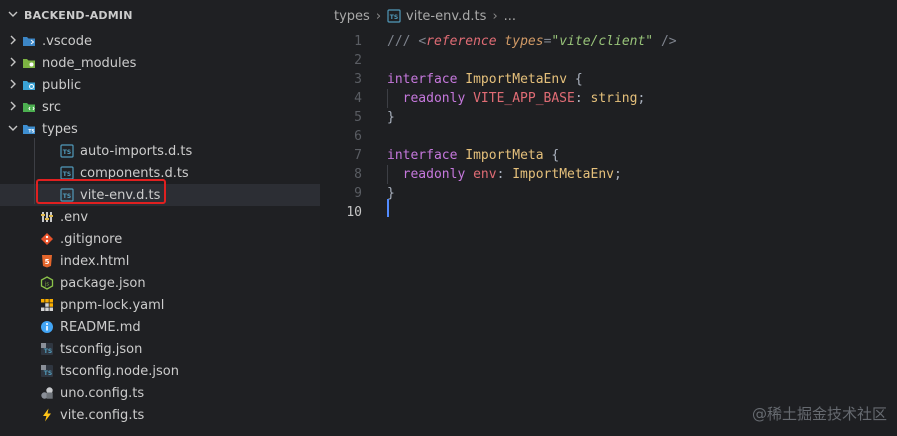 Image resolution: width=897 pixels, height=436 pixels. I want to click on code-token: env, so click(485, 174).